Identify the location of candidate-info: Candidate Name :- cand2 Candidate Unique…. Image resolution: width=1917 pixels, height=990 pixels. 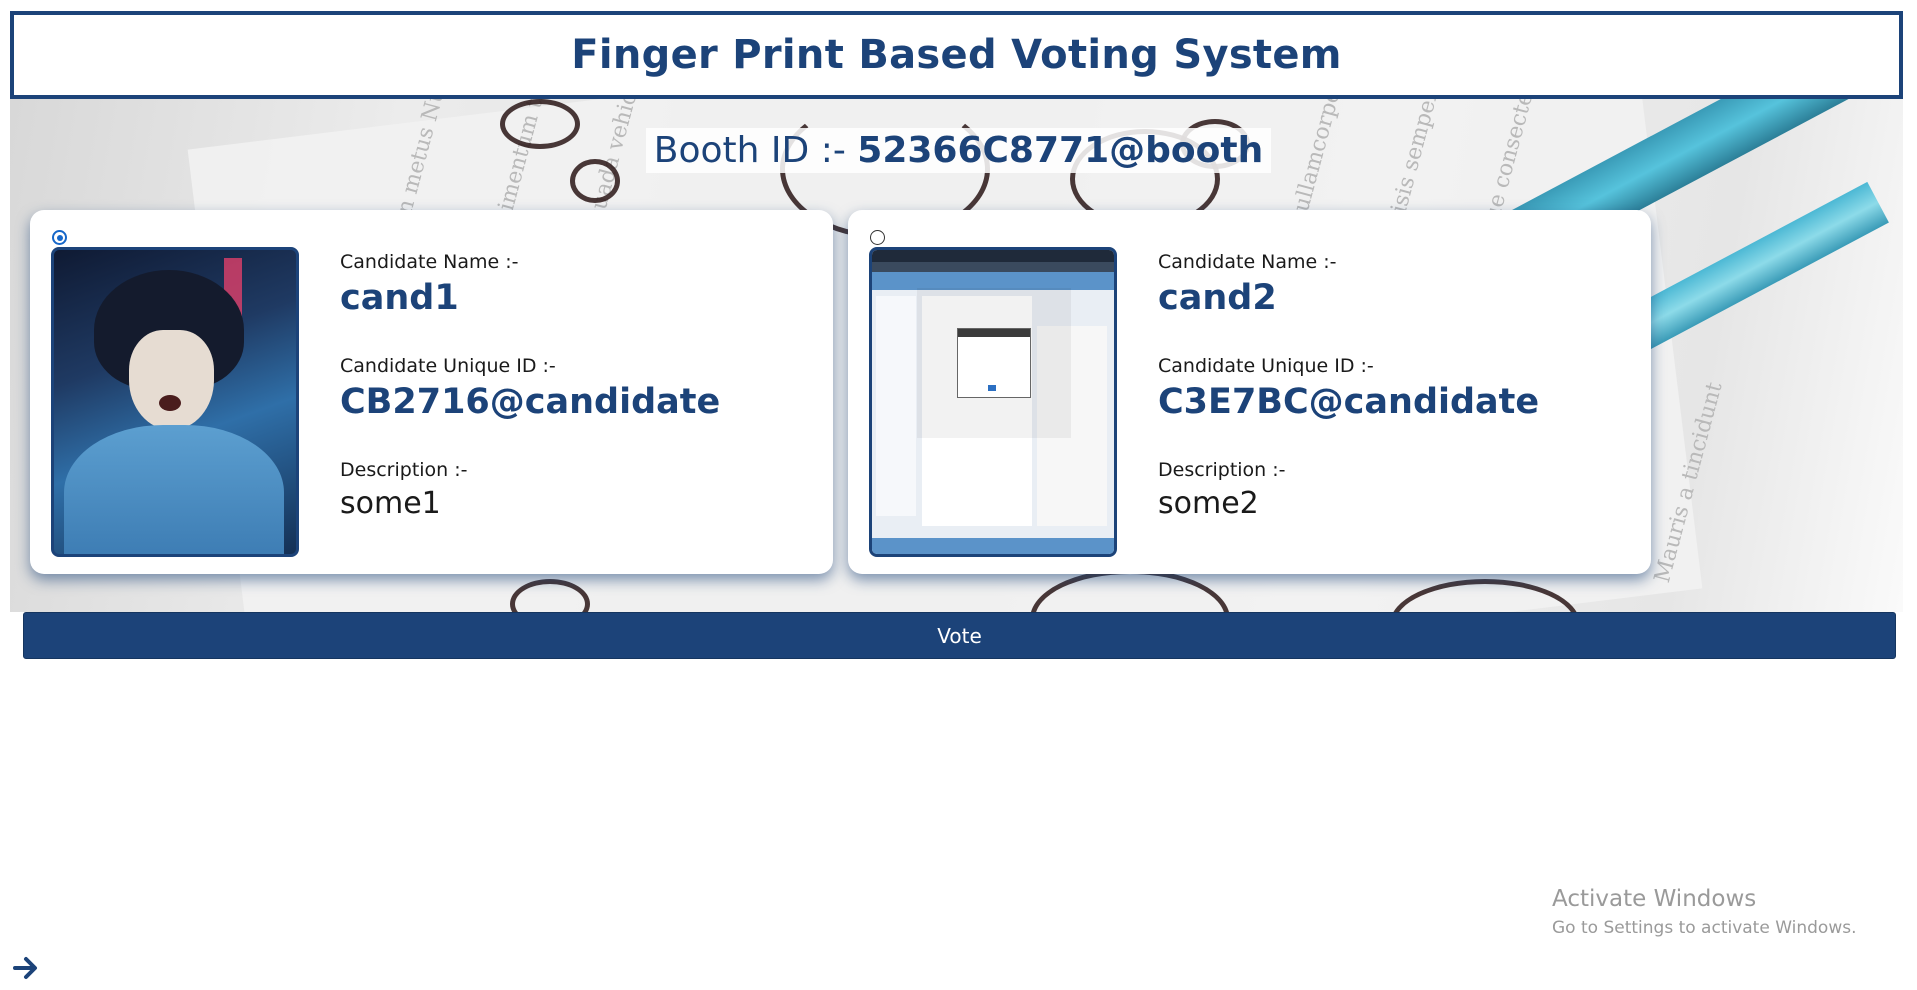
(1348, 386).